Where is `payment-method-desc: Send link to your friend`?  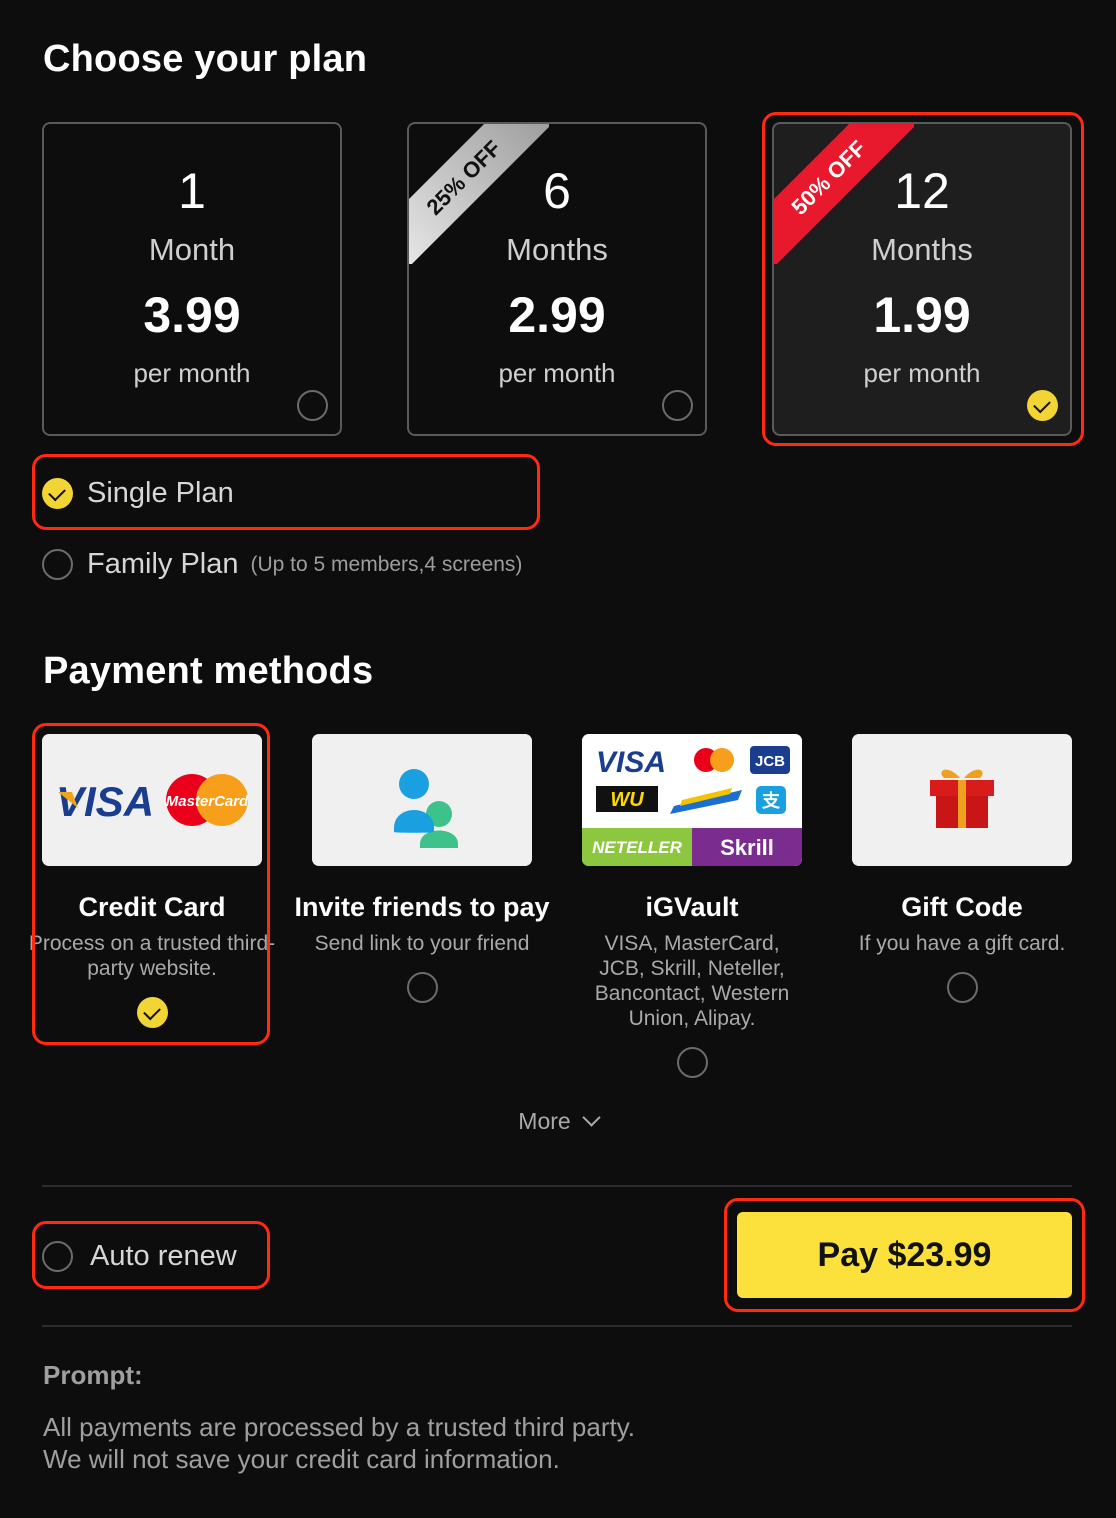
payment-method-desc: Send link to your friend is located at coordinates (422, 943).